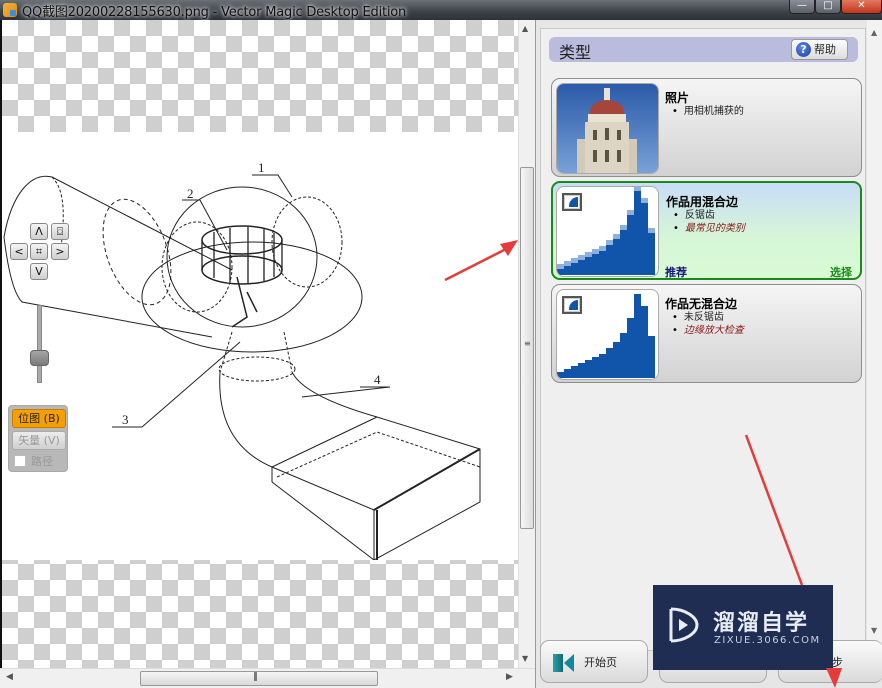 The width and height of the screenshot is (882, 688). Describe the element at coordinates (607, 334) in the screenshot. I see `aliased-art-thumbnail` at that location.